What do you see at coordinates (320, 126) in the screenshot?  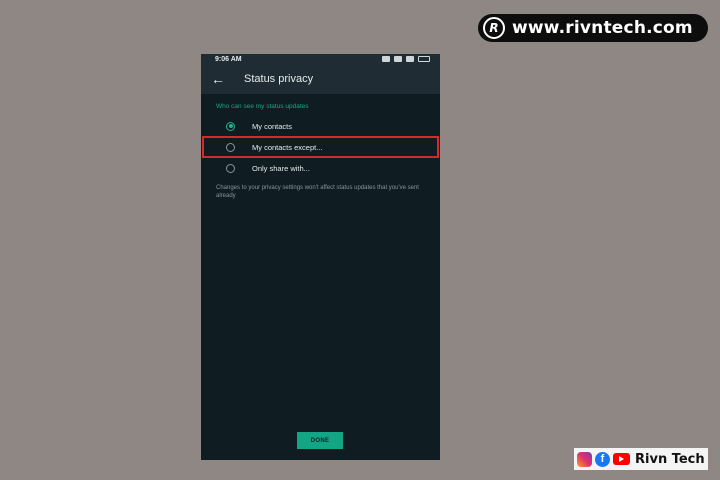 I see `option-my-contacts: My contacts` at bounding box center [320, 126].